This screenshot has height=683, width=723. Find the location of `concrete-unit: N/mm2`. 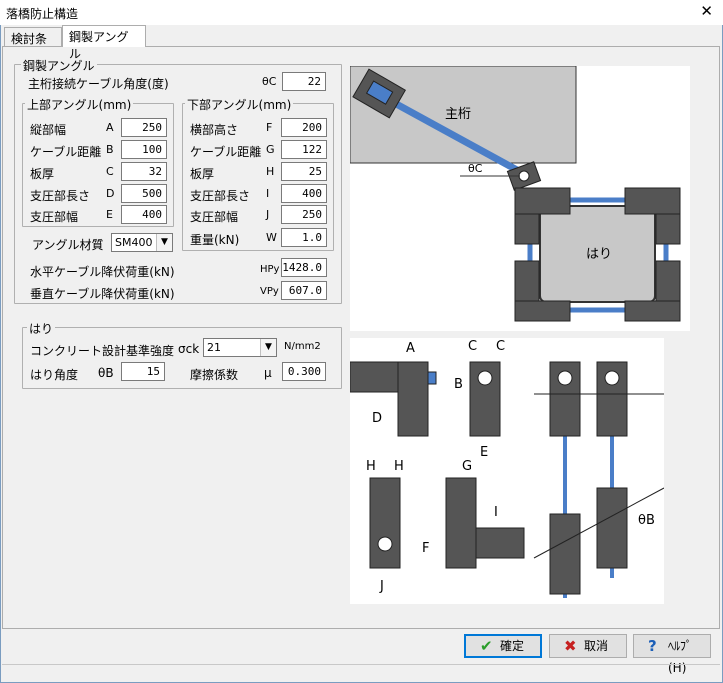

concrete-unit: N/mm2 is located at coordinates (302, 346).